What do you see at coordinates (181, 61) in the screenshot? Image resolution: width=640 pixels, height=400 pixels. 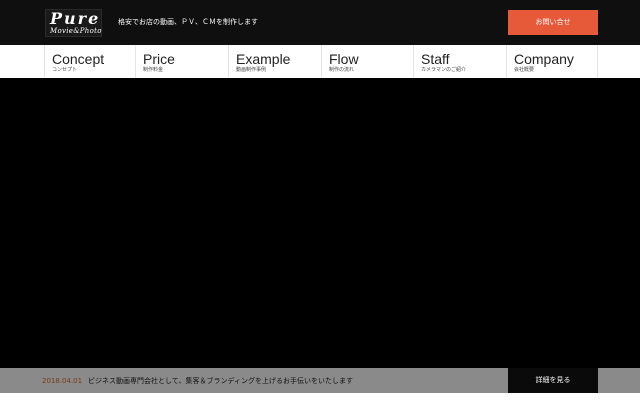 I see `nav-item-price: Price 制作料金` at bounding box center [181, 61].